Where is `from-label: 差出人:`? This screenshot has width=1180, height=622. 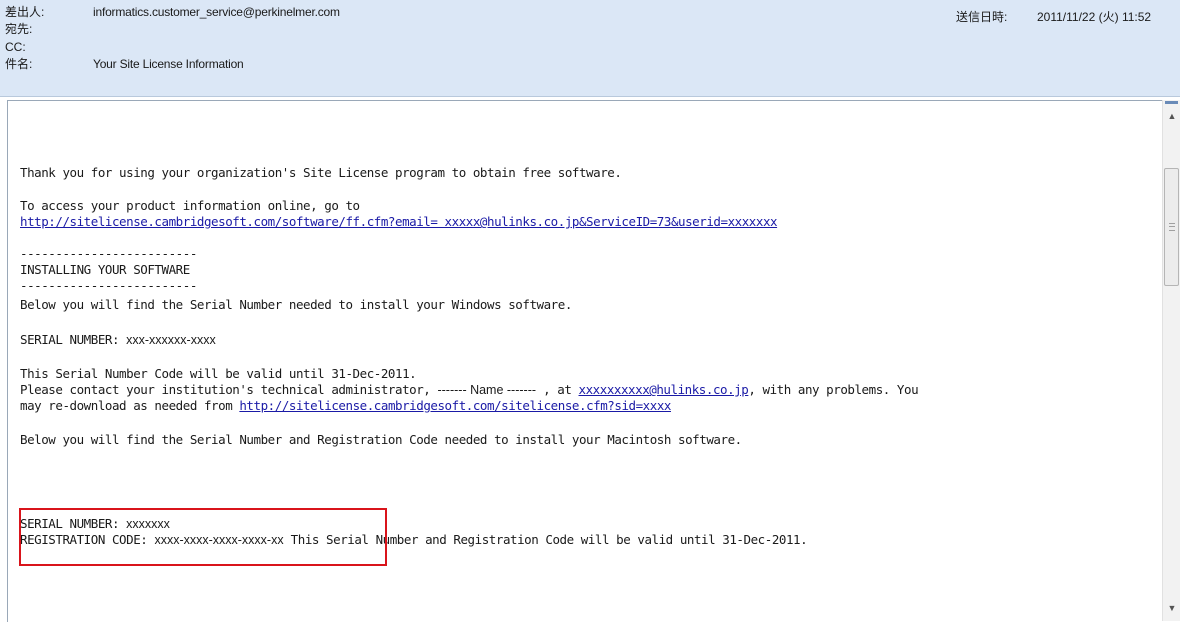
from-label: 差出人: is located at coordinates (25, 12).